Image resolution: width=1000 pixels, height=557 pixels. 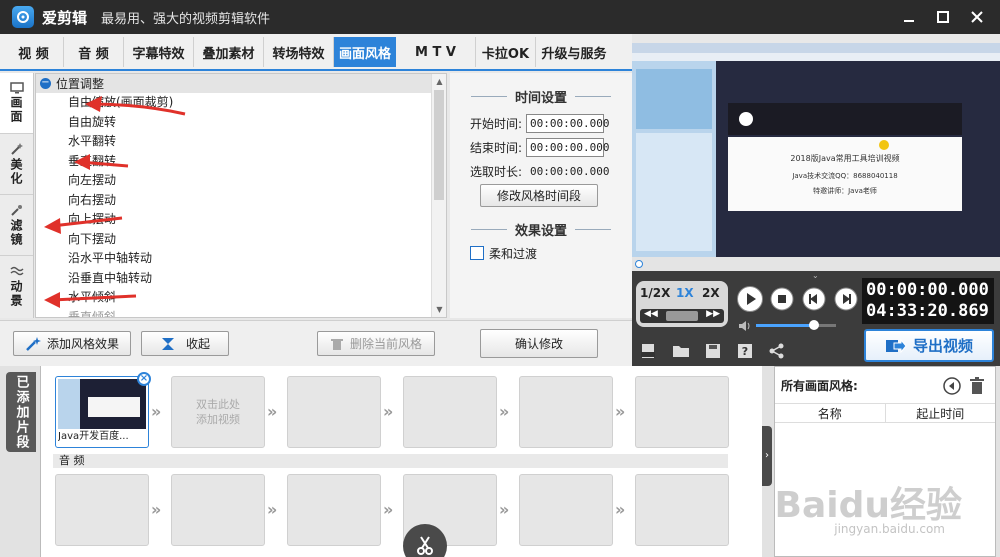 I want to click on speed-half-button: 1/2X, so click(x=655, y=293).